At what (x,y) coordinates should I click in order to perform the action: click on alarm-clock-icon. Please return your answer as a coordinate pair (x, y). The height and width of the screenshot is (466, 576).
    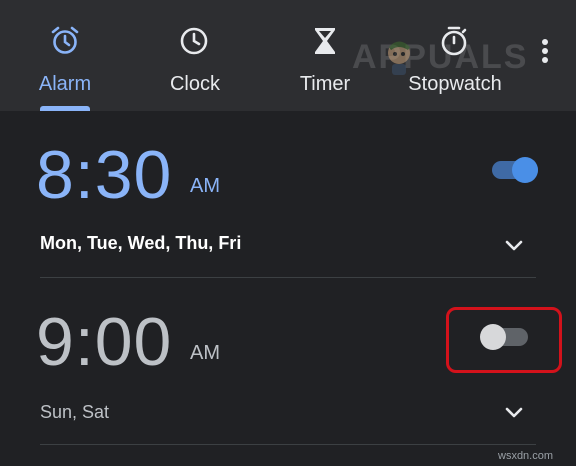
    Looking at the image, I should click on (65, 40).